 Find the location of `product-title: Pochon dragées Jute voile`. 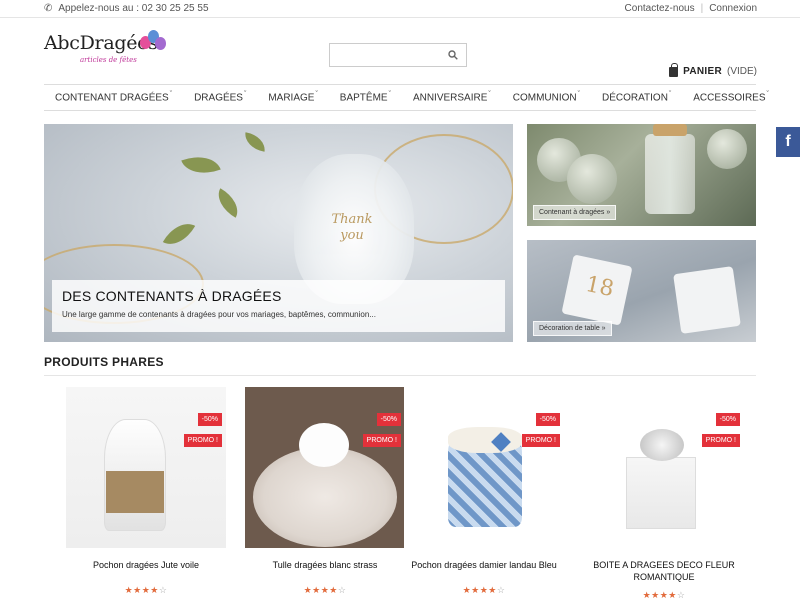

product-title: Pochon dragées Jute voile is located at coordinates (146, 565).